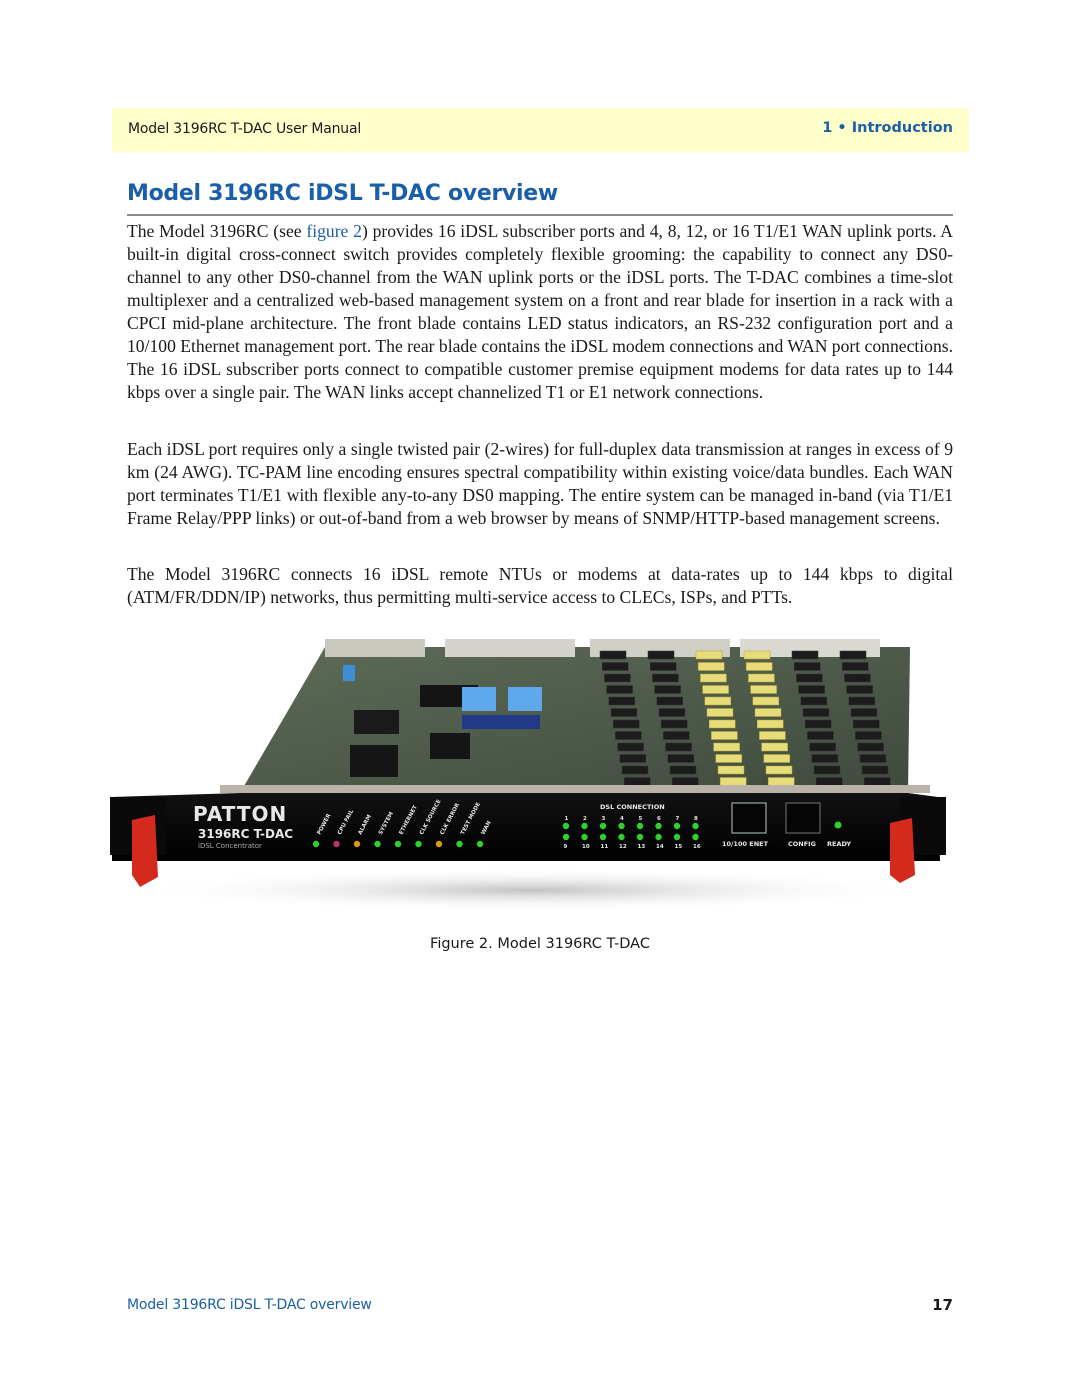 The image size is (1080, 1397). I want to click on footer-section-name: Model 3196RC iDSL T-DAC overview, so click(249, 1305).